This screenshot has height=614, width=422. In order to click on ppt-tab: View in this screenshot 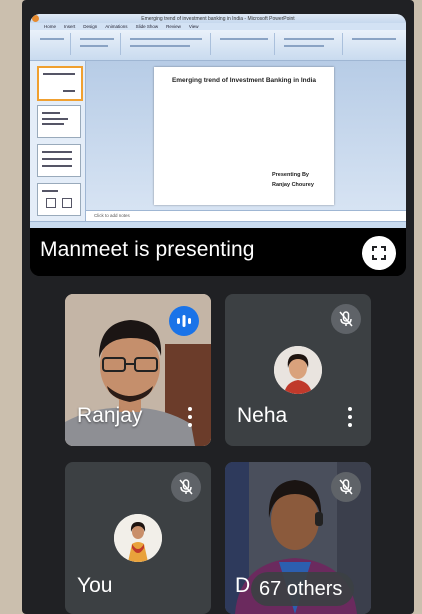, I will do `click(193, 26)`.